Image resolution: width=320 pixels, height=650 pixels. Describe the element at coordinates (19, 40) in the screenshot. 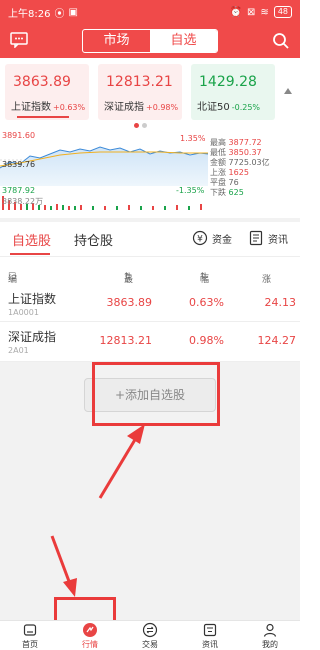

I see `message-icon` at that location.